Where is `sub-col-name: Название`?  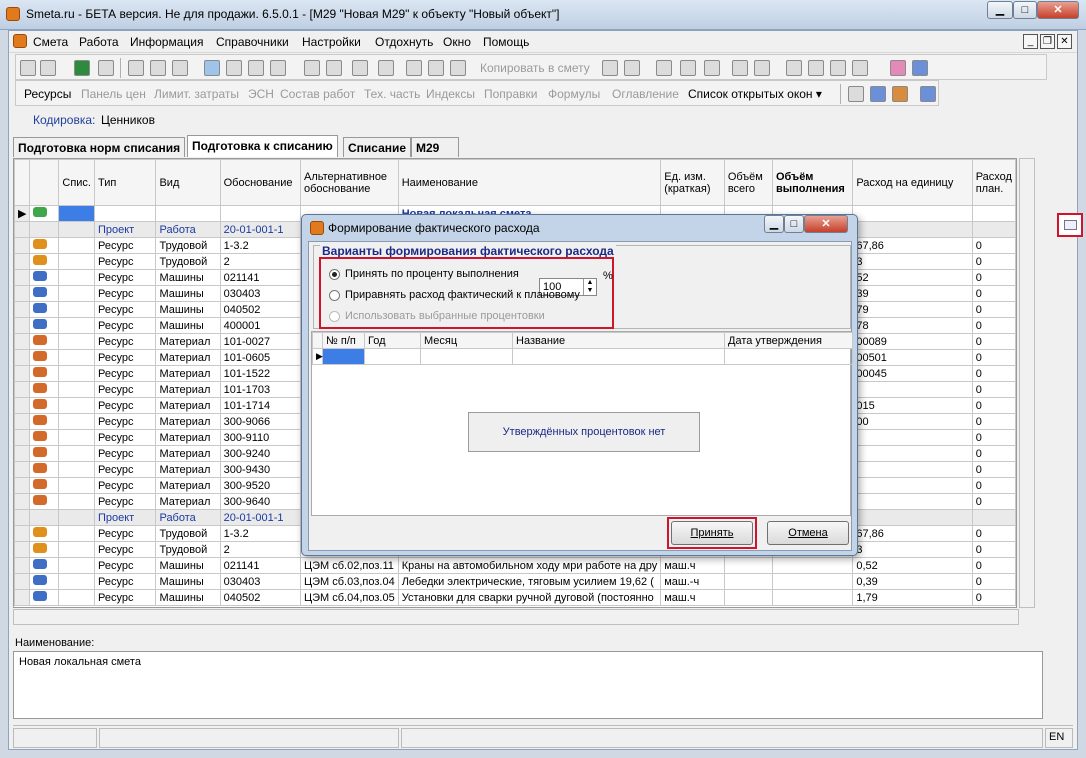
sub-col-name: Название is located at coordinates (618, 340).